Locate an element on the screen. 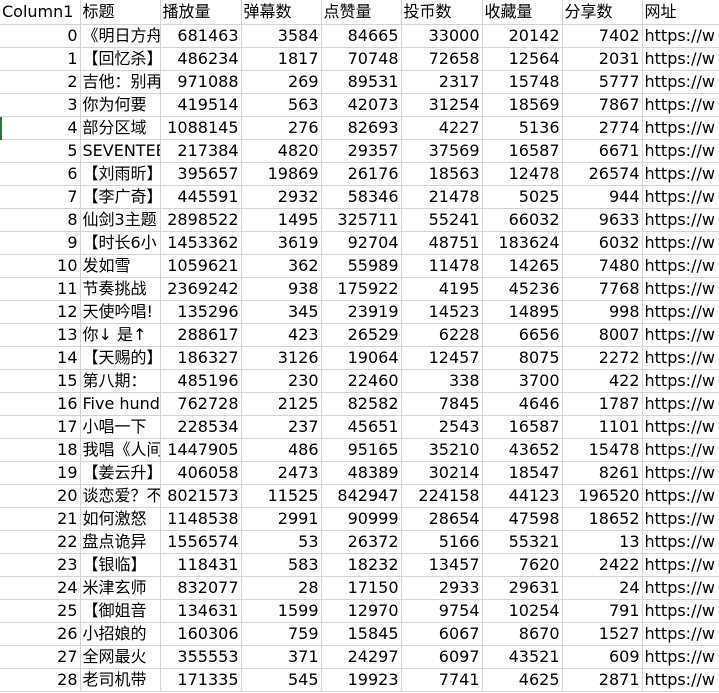  index-cell: 7 is located at coordinates (40, 197).